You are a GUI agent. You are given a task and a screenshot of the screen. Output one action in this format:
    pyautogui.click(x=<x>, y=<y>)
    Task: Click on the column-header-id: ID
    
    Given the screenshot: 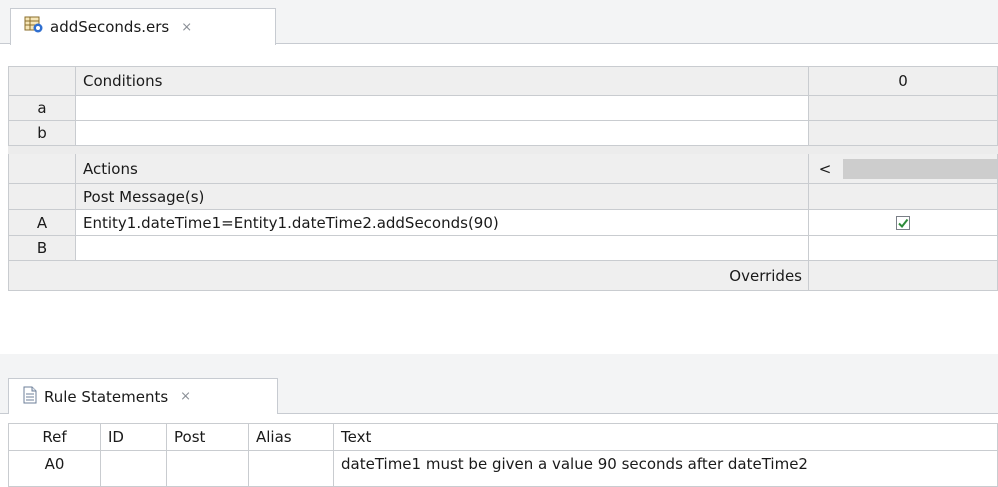 What is the action you would take?
    pyautogui.click(x=134, y=437)
    